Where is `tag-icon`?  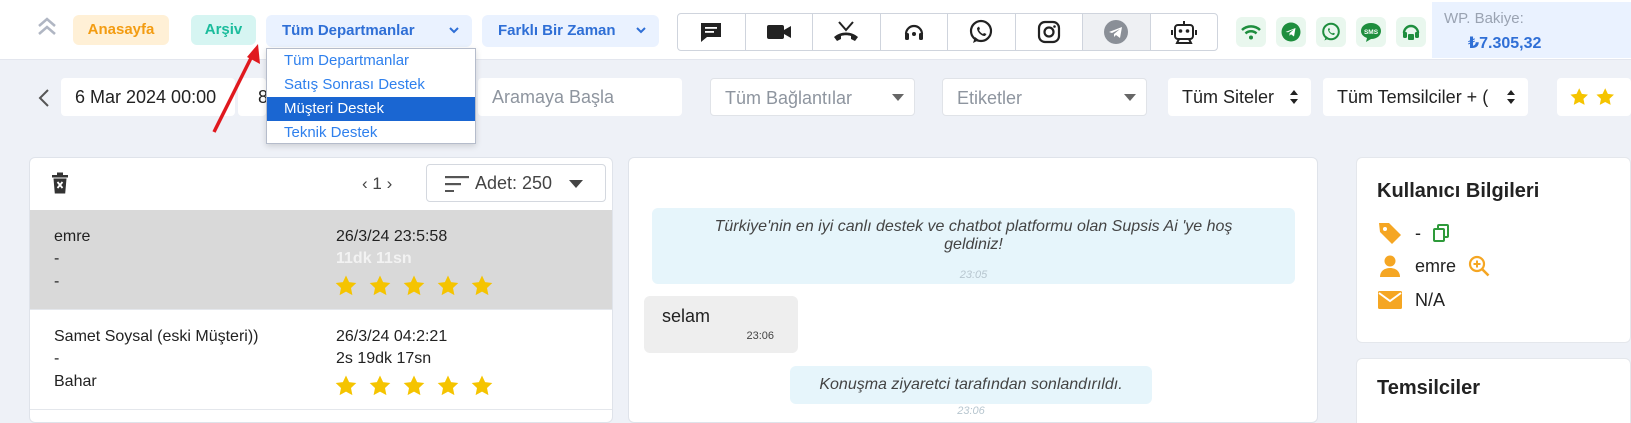 tag-icon is located at coordinates (1390, 233).